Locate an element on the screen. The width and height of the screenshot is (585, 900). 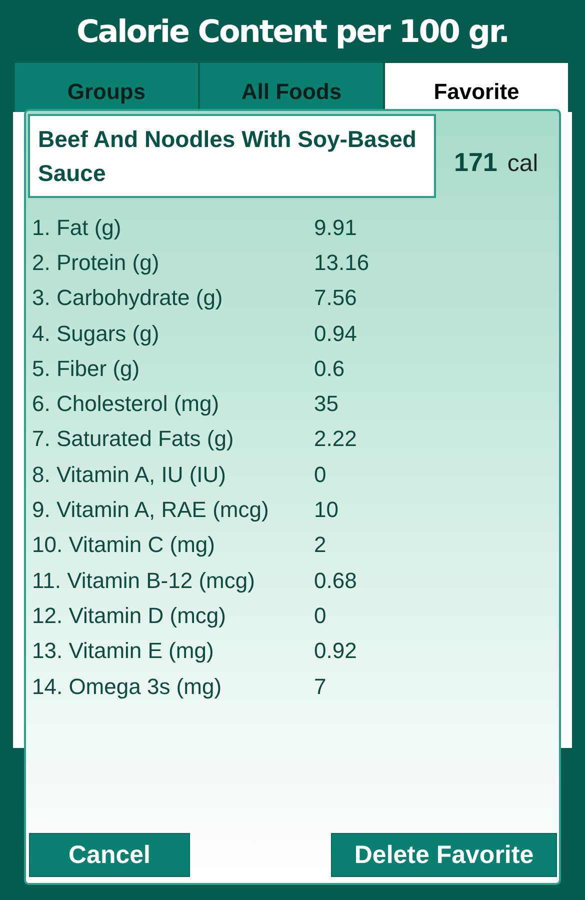
nutrient-label: 11. Vitamin B-12 (mcg) is located at coordinates (144, 581).